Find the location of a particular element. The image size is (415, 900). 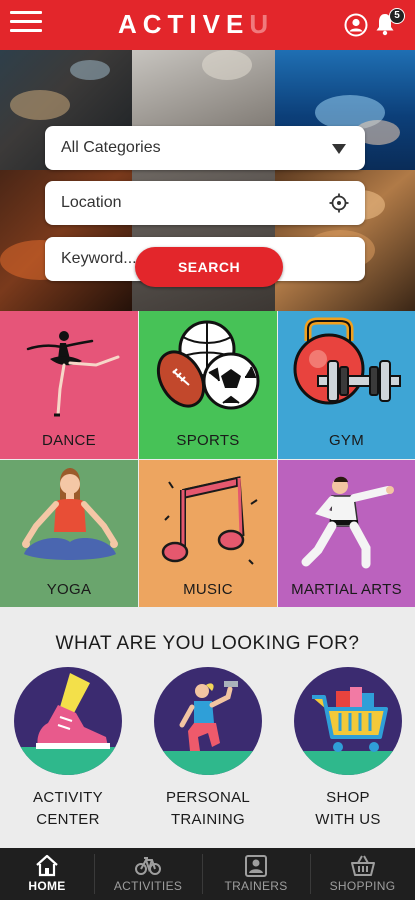

option-label-line2: TRAINING is located at coordinates (208, 819).